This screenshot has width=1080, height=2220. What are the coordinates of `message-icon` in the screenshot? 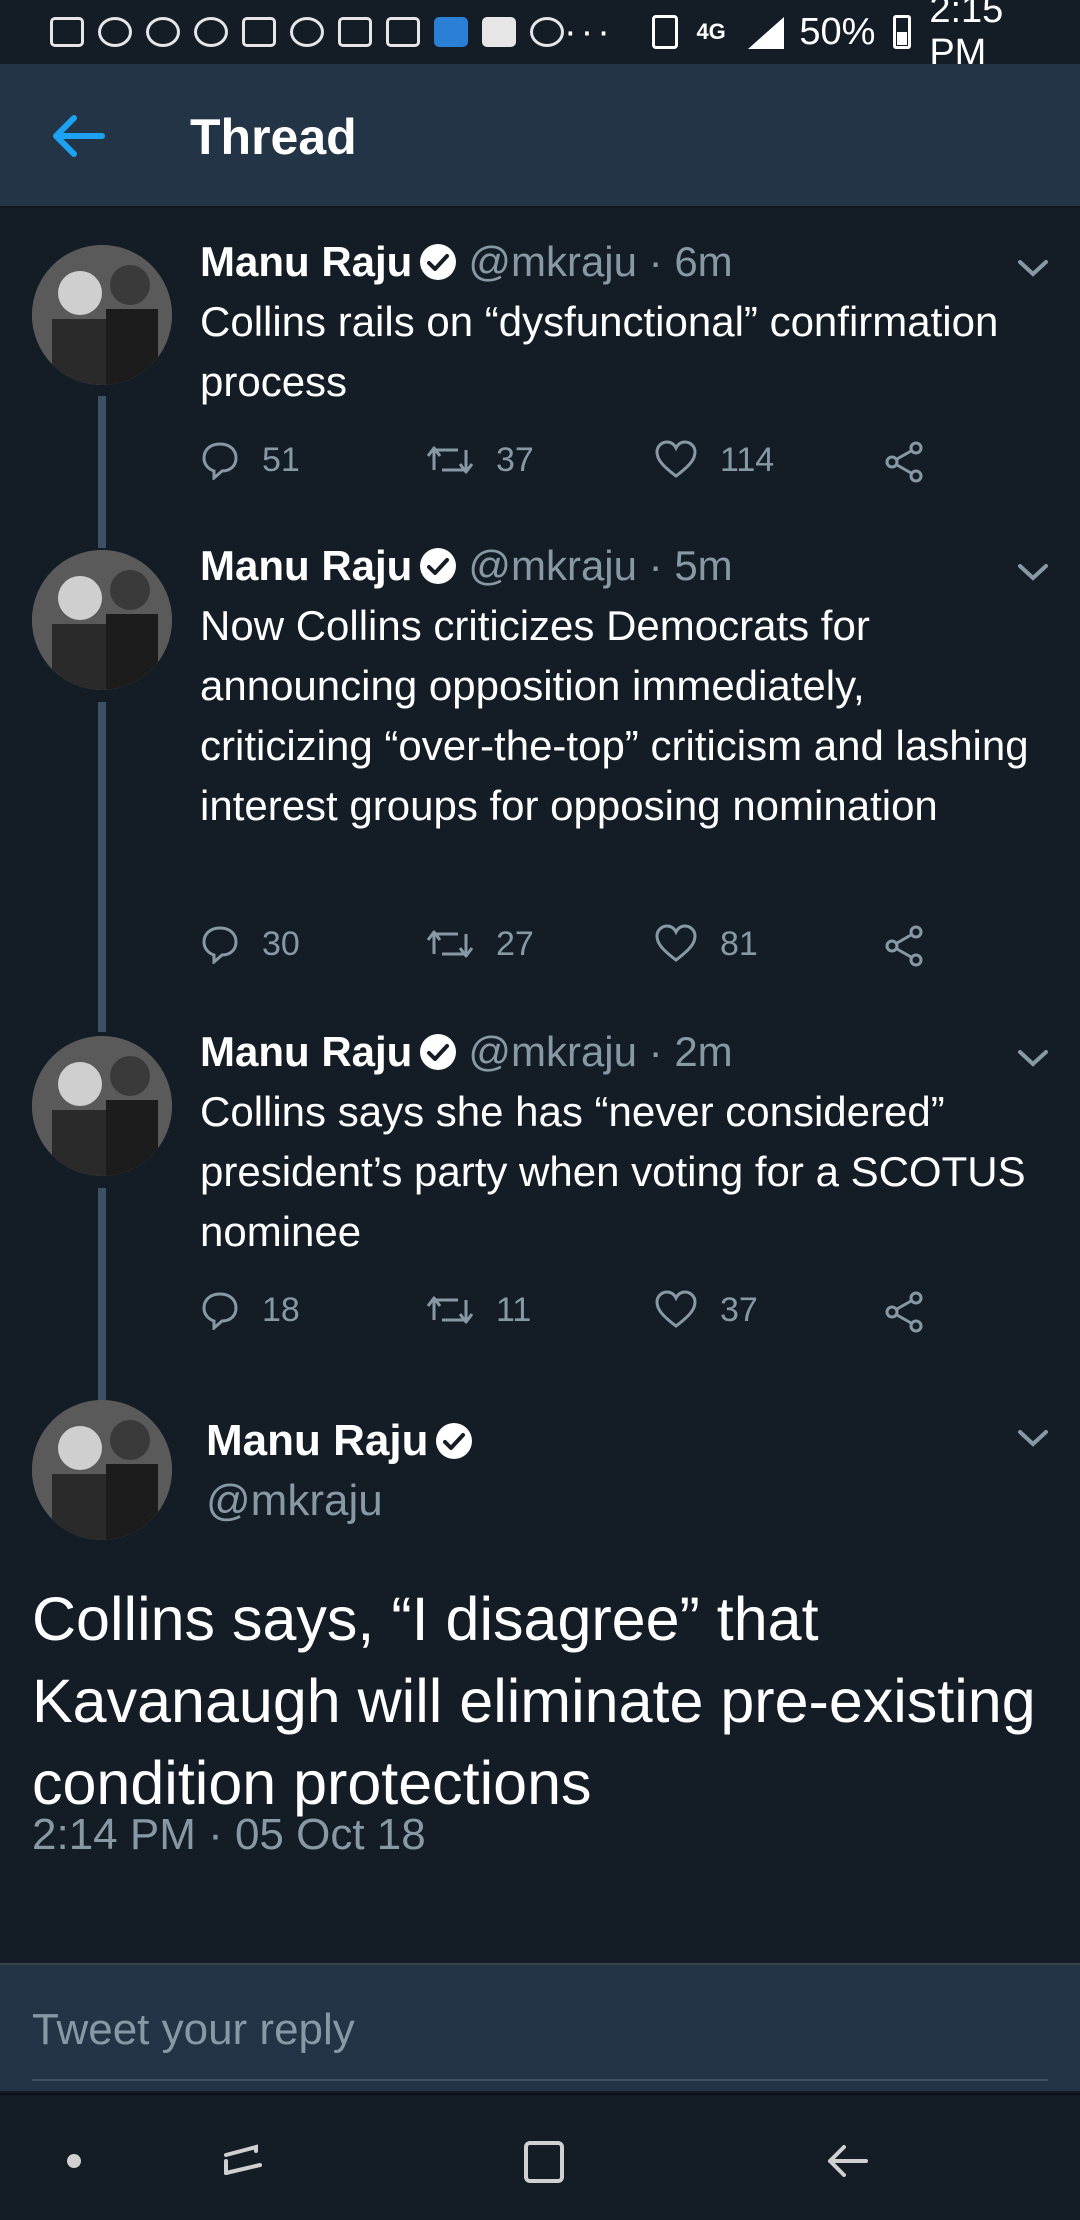 It's located at (67, 32).